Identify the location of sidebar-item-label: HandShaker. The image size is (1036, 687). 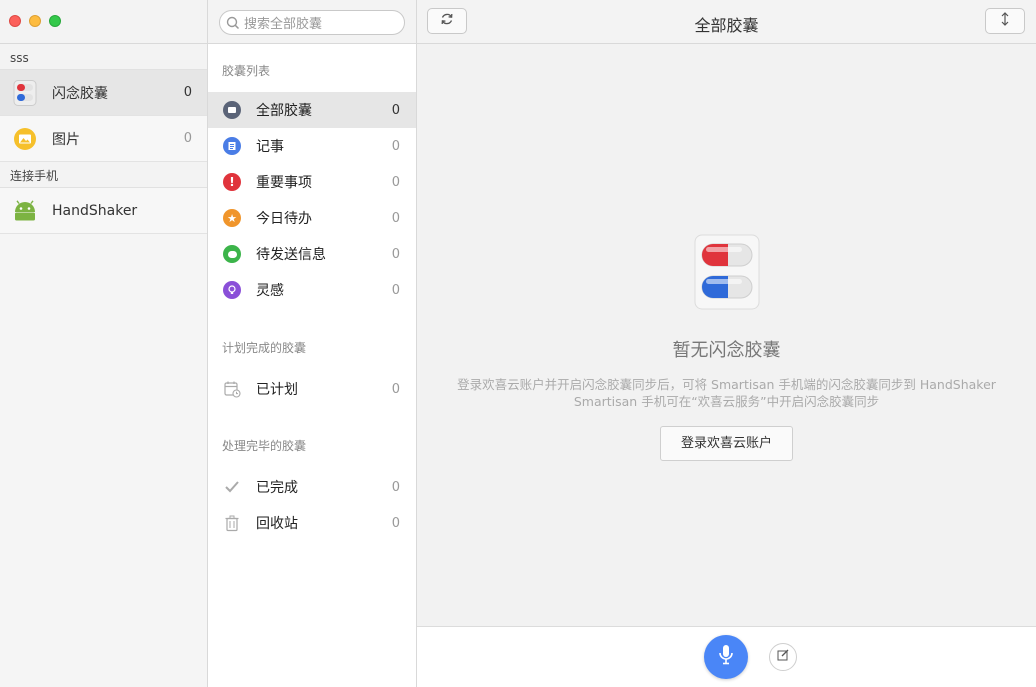
(95, 210).